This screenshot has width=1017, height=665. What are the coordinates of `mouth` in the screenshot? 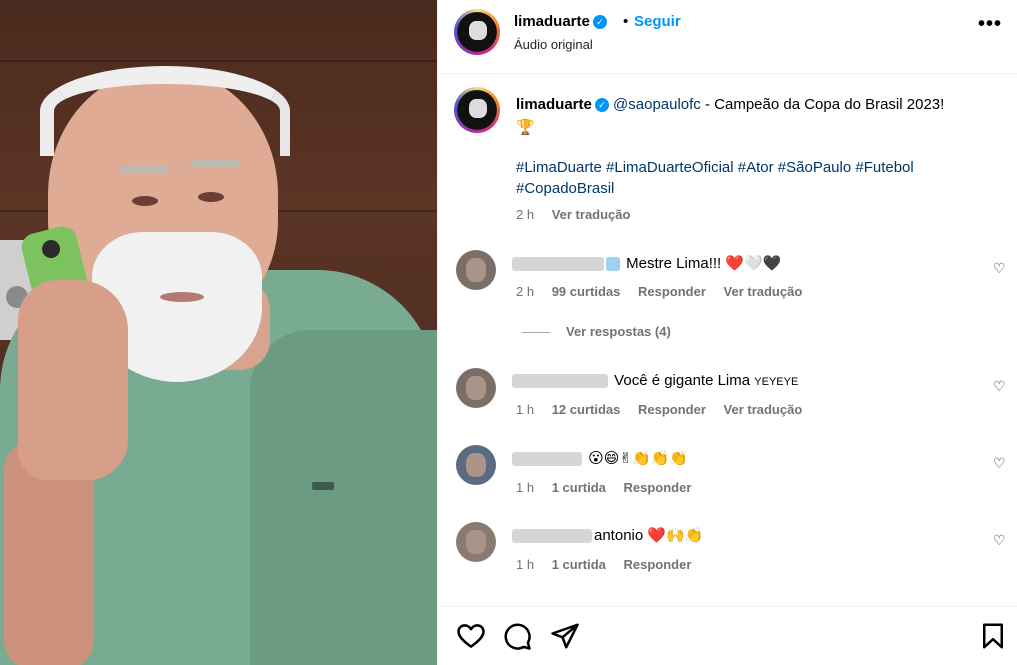 It's located at (182, 297).